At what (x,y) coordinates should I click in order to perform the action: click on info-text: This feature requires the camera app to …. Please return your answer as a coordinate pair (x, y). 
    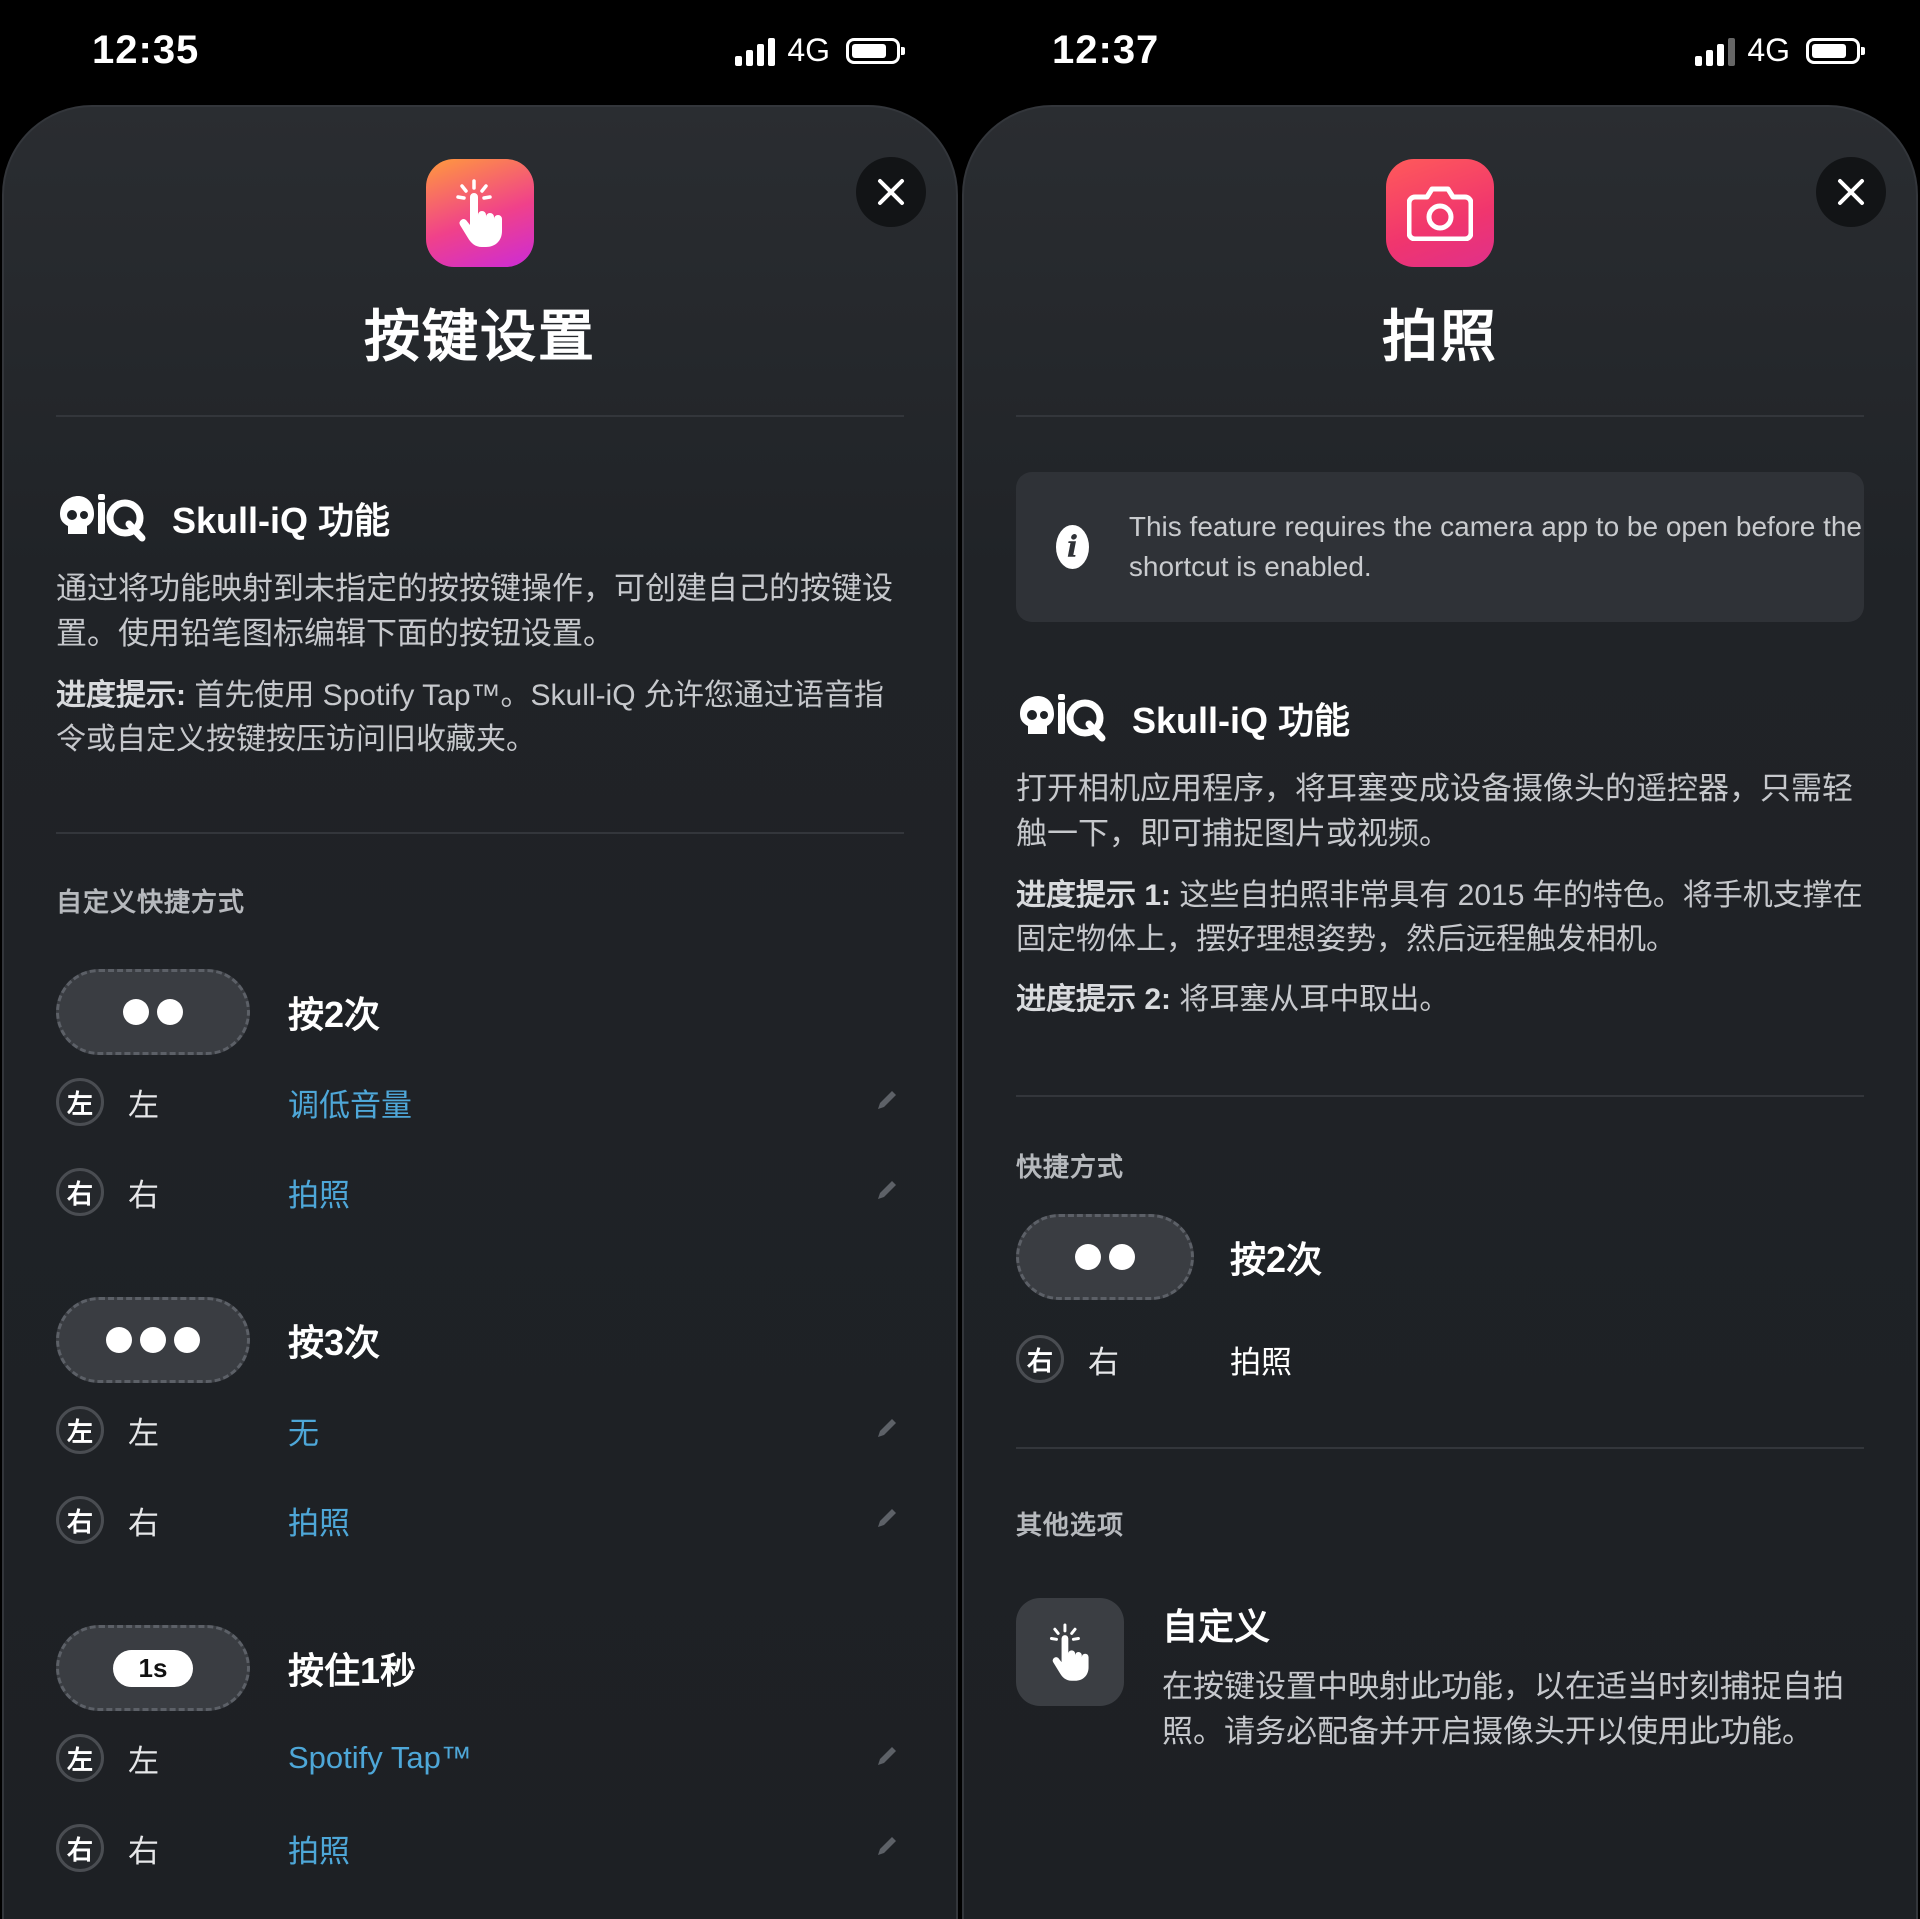
    Looking at the image, I should click on (1495, 546).